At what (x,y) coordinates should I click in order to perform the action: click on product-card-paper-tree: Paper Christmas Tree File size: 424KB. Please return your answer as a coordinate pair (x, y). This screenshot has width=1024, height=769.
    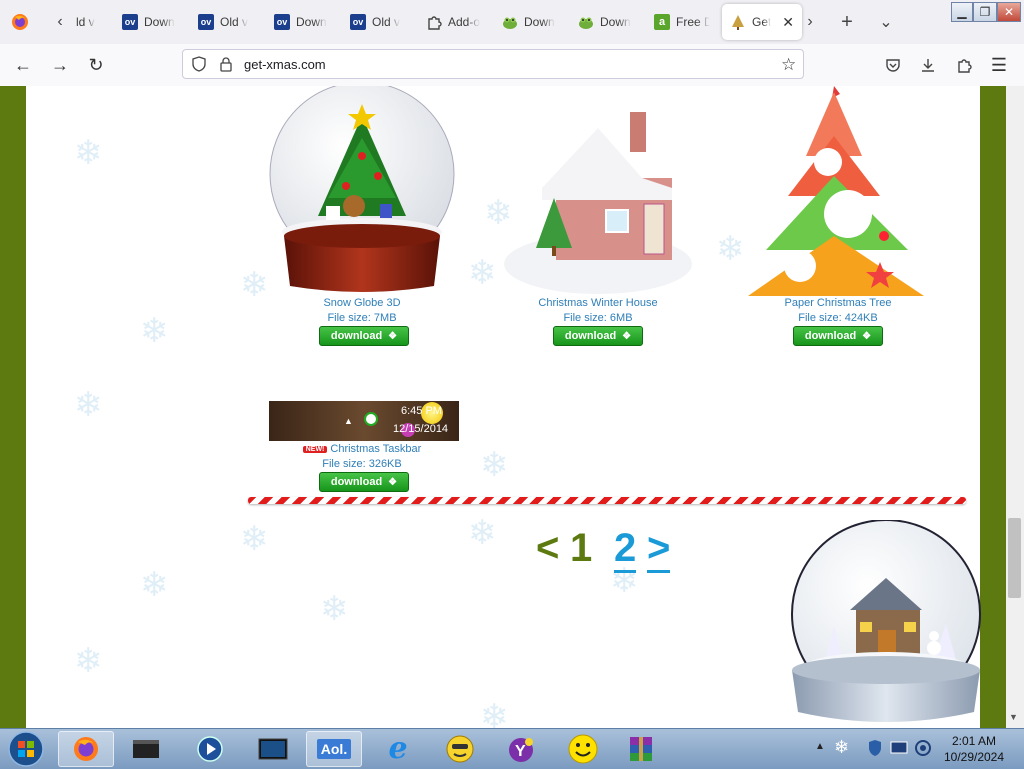
    Looking at the image, I should click on (838, 310).